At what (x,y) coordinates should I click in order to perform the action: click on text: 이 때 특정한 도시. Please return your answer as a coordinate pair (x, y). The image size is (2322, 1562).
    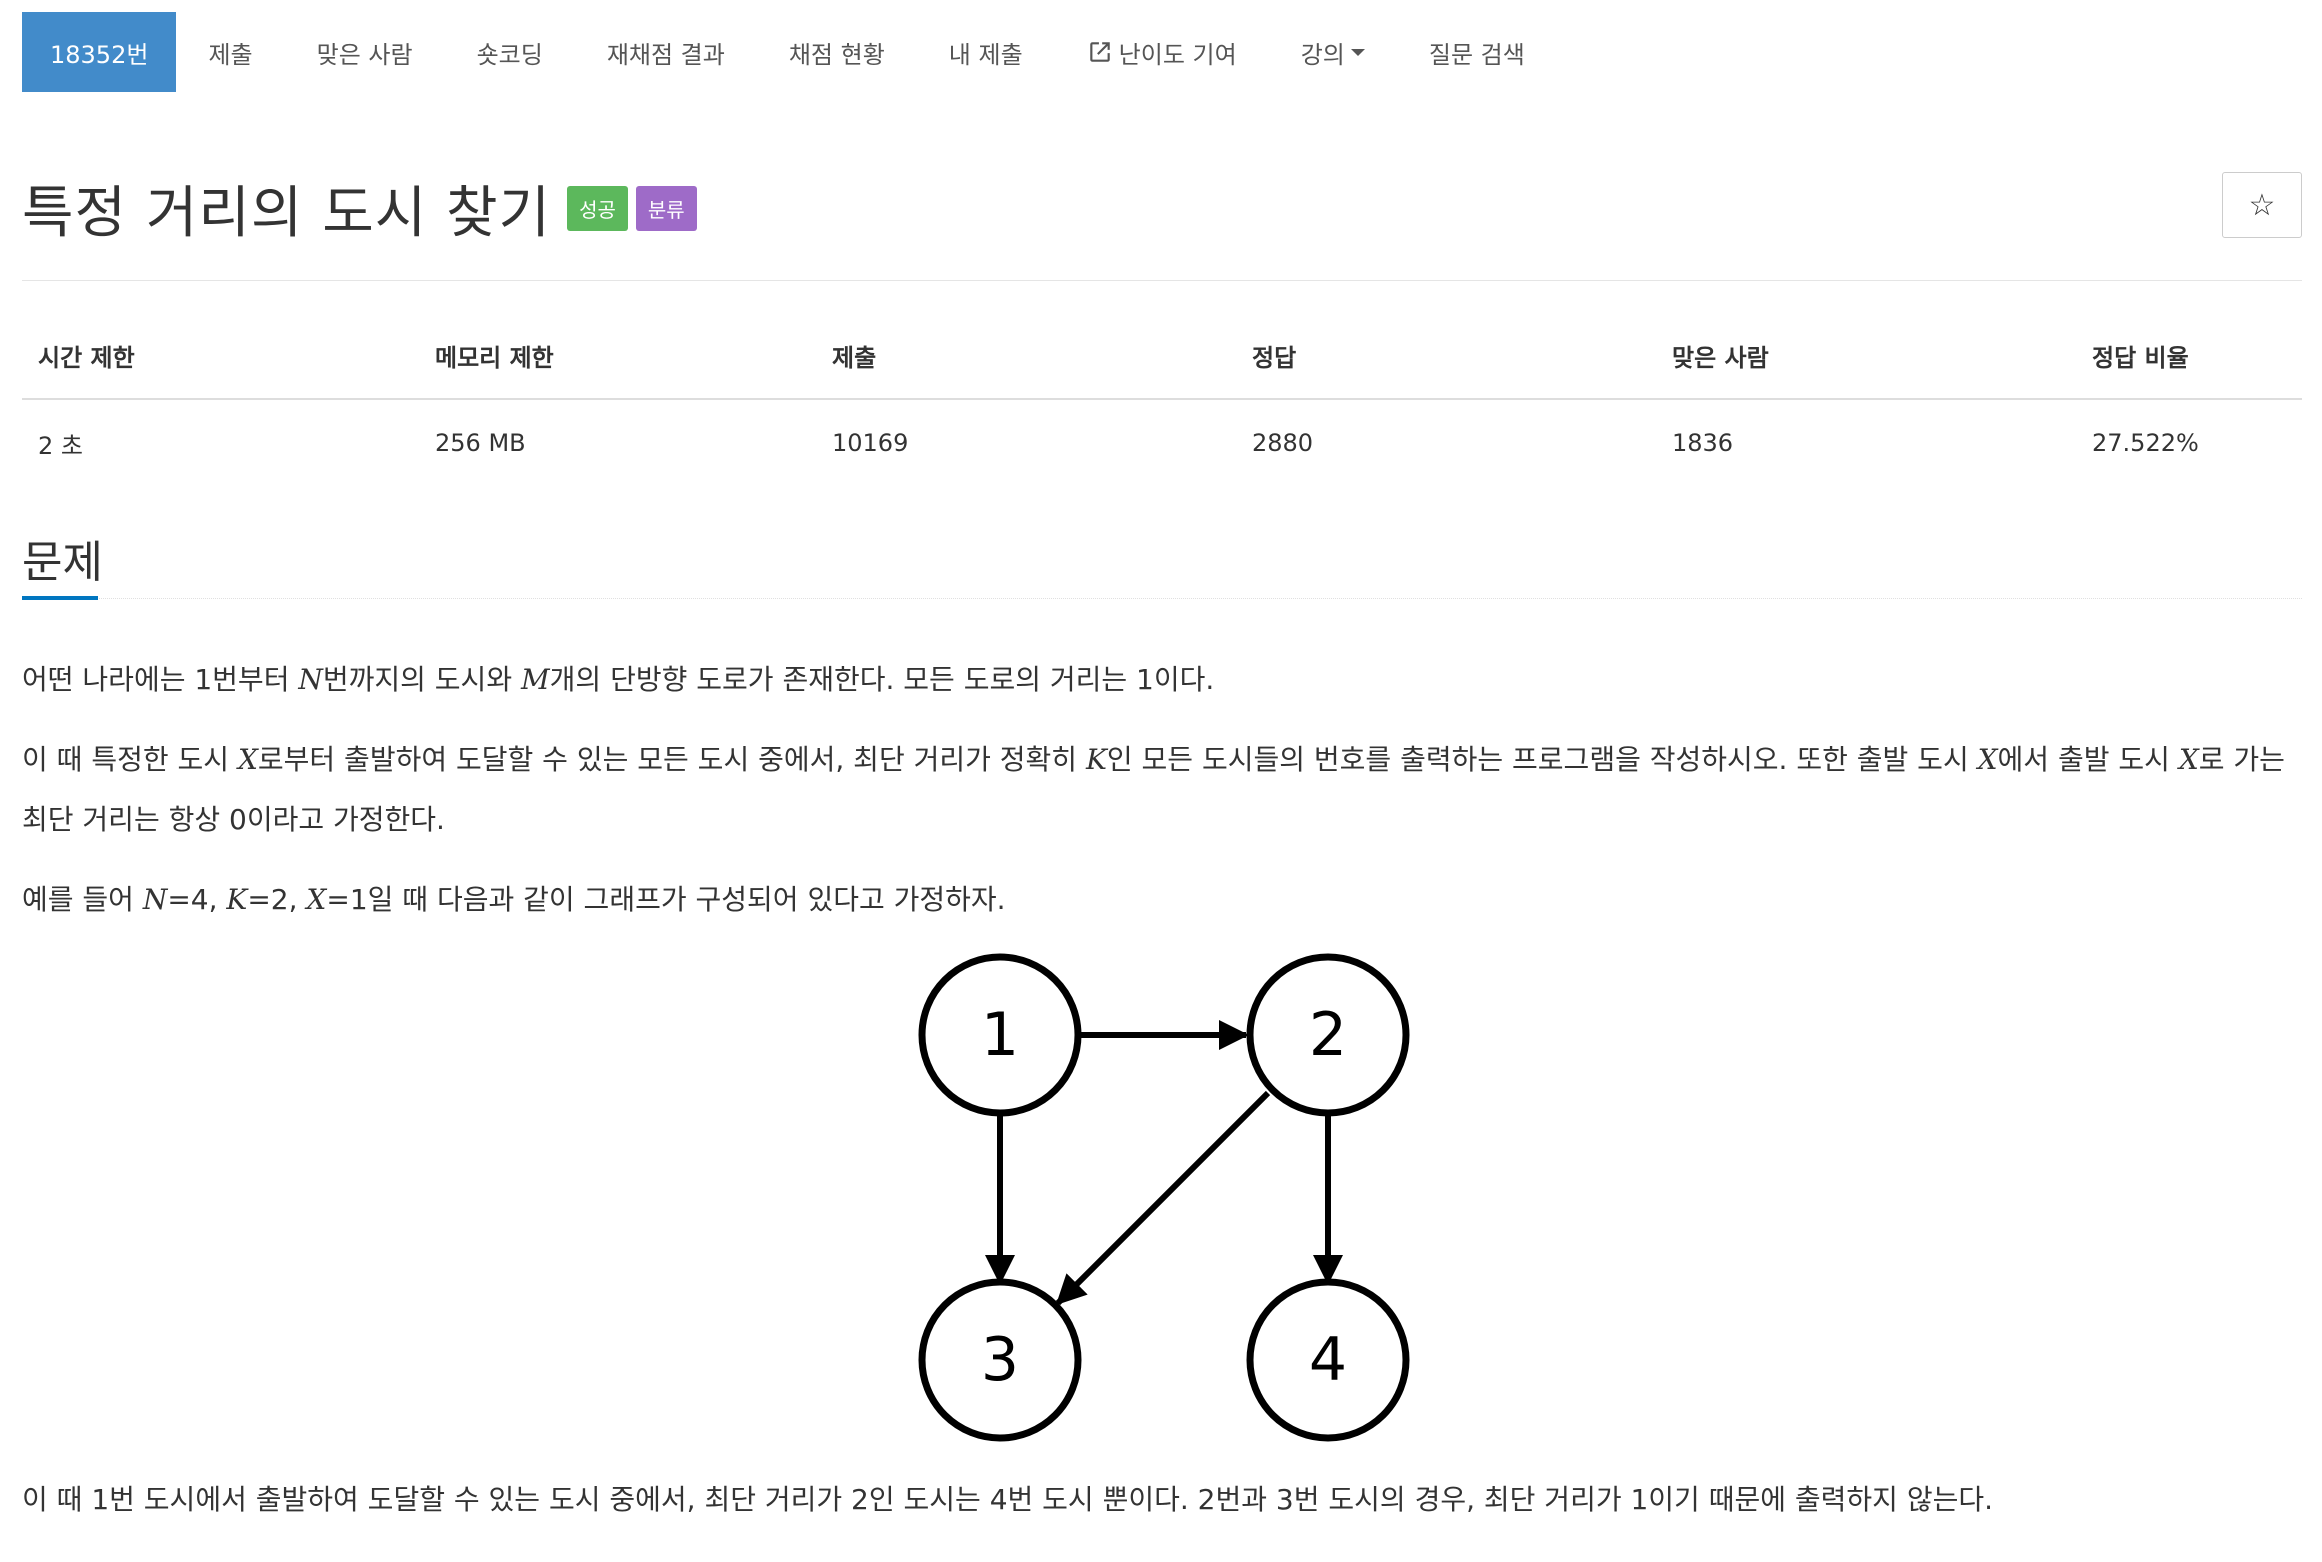
    Looking at the image, I should click on (130, 759).